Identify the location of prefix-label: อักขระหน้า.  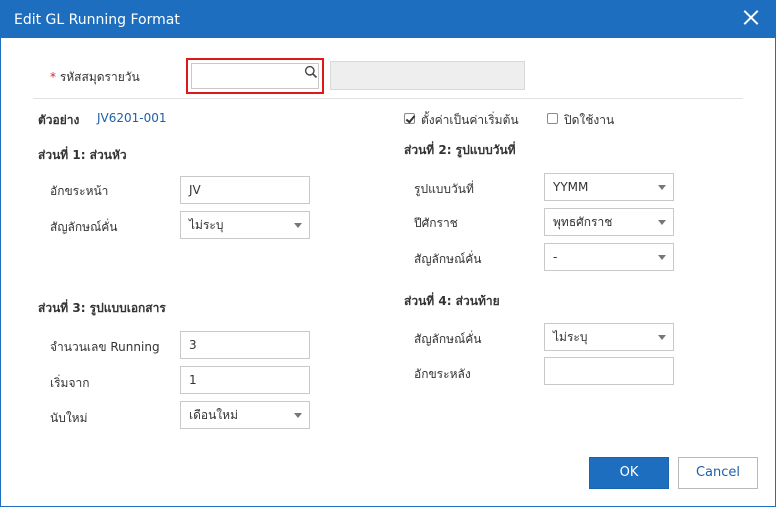
(79, 191).